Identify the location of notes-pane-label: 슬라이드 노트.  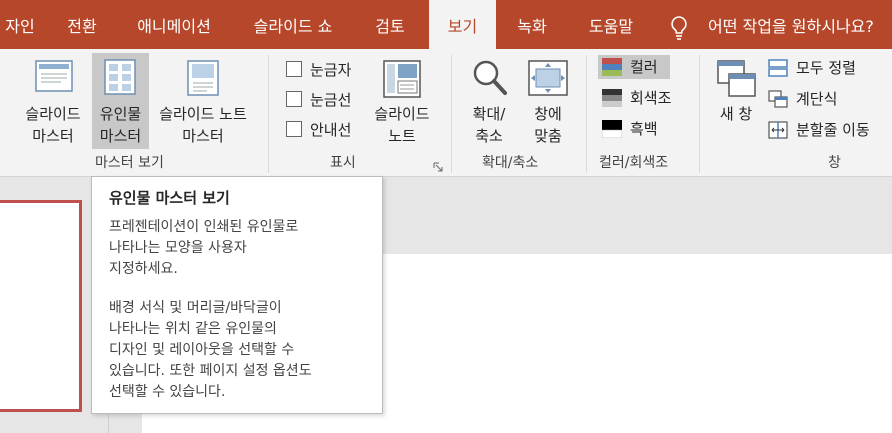
(402, 125).